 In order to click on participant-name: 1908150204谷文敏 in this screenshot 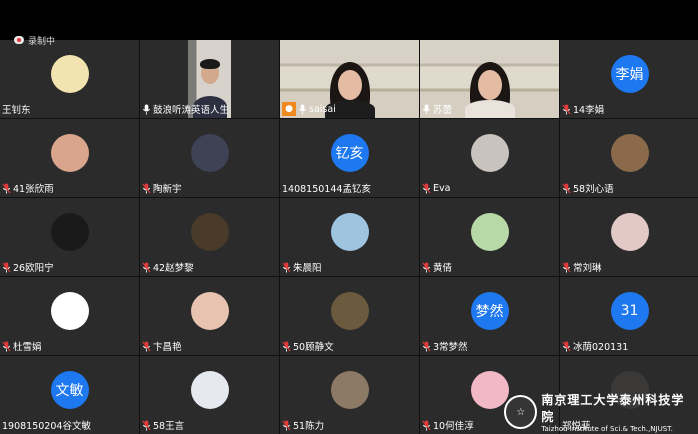, I will do `click(46, 426)`.